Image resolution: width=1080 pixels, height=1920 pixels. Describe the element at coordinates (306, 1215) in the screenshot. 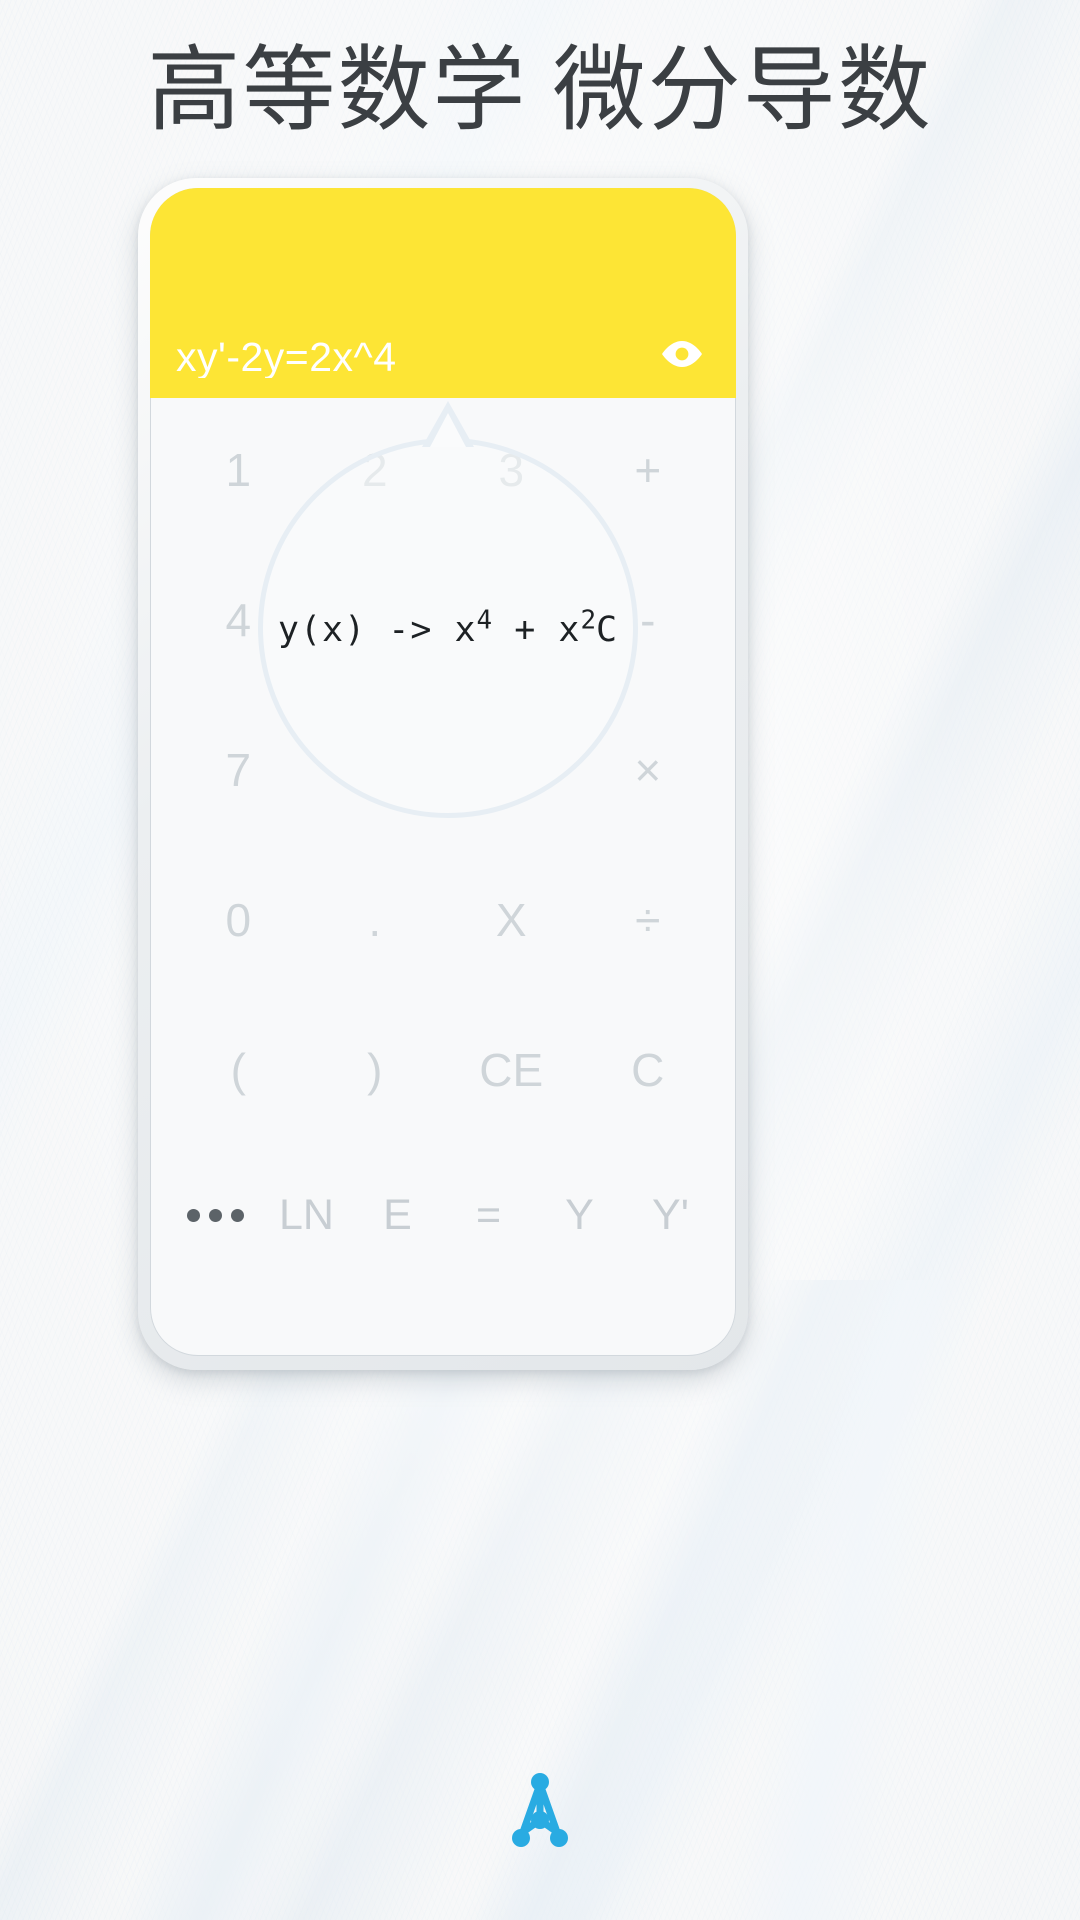

I see `key-natural-log: LN` at that location.